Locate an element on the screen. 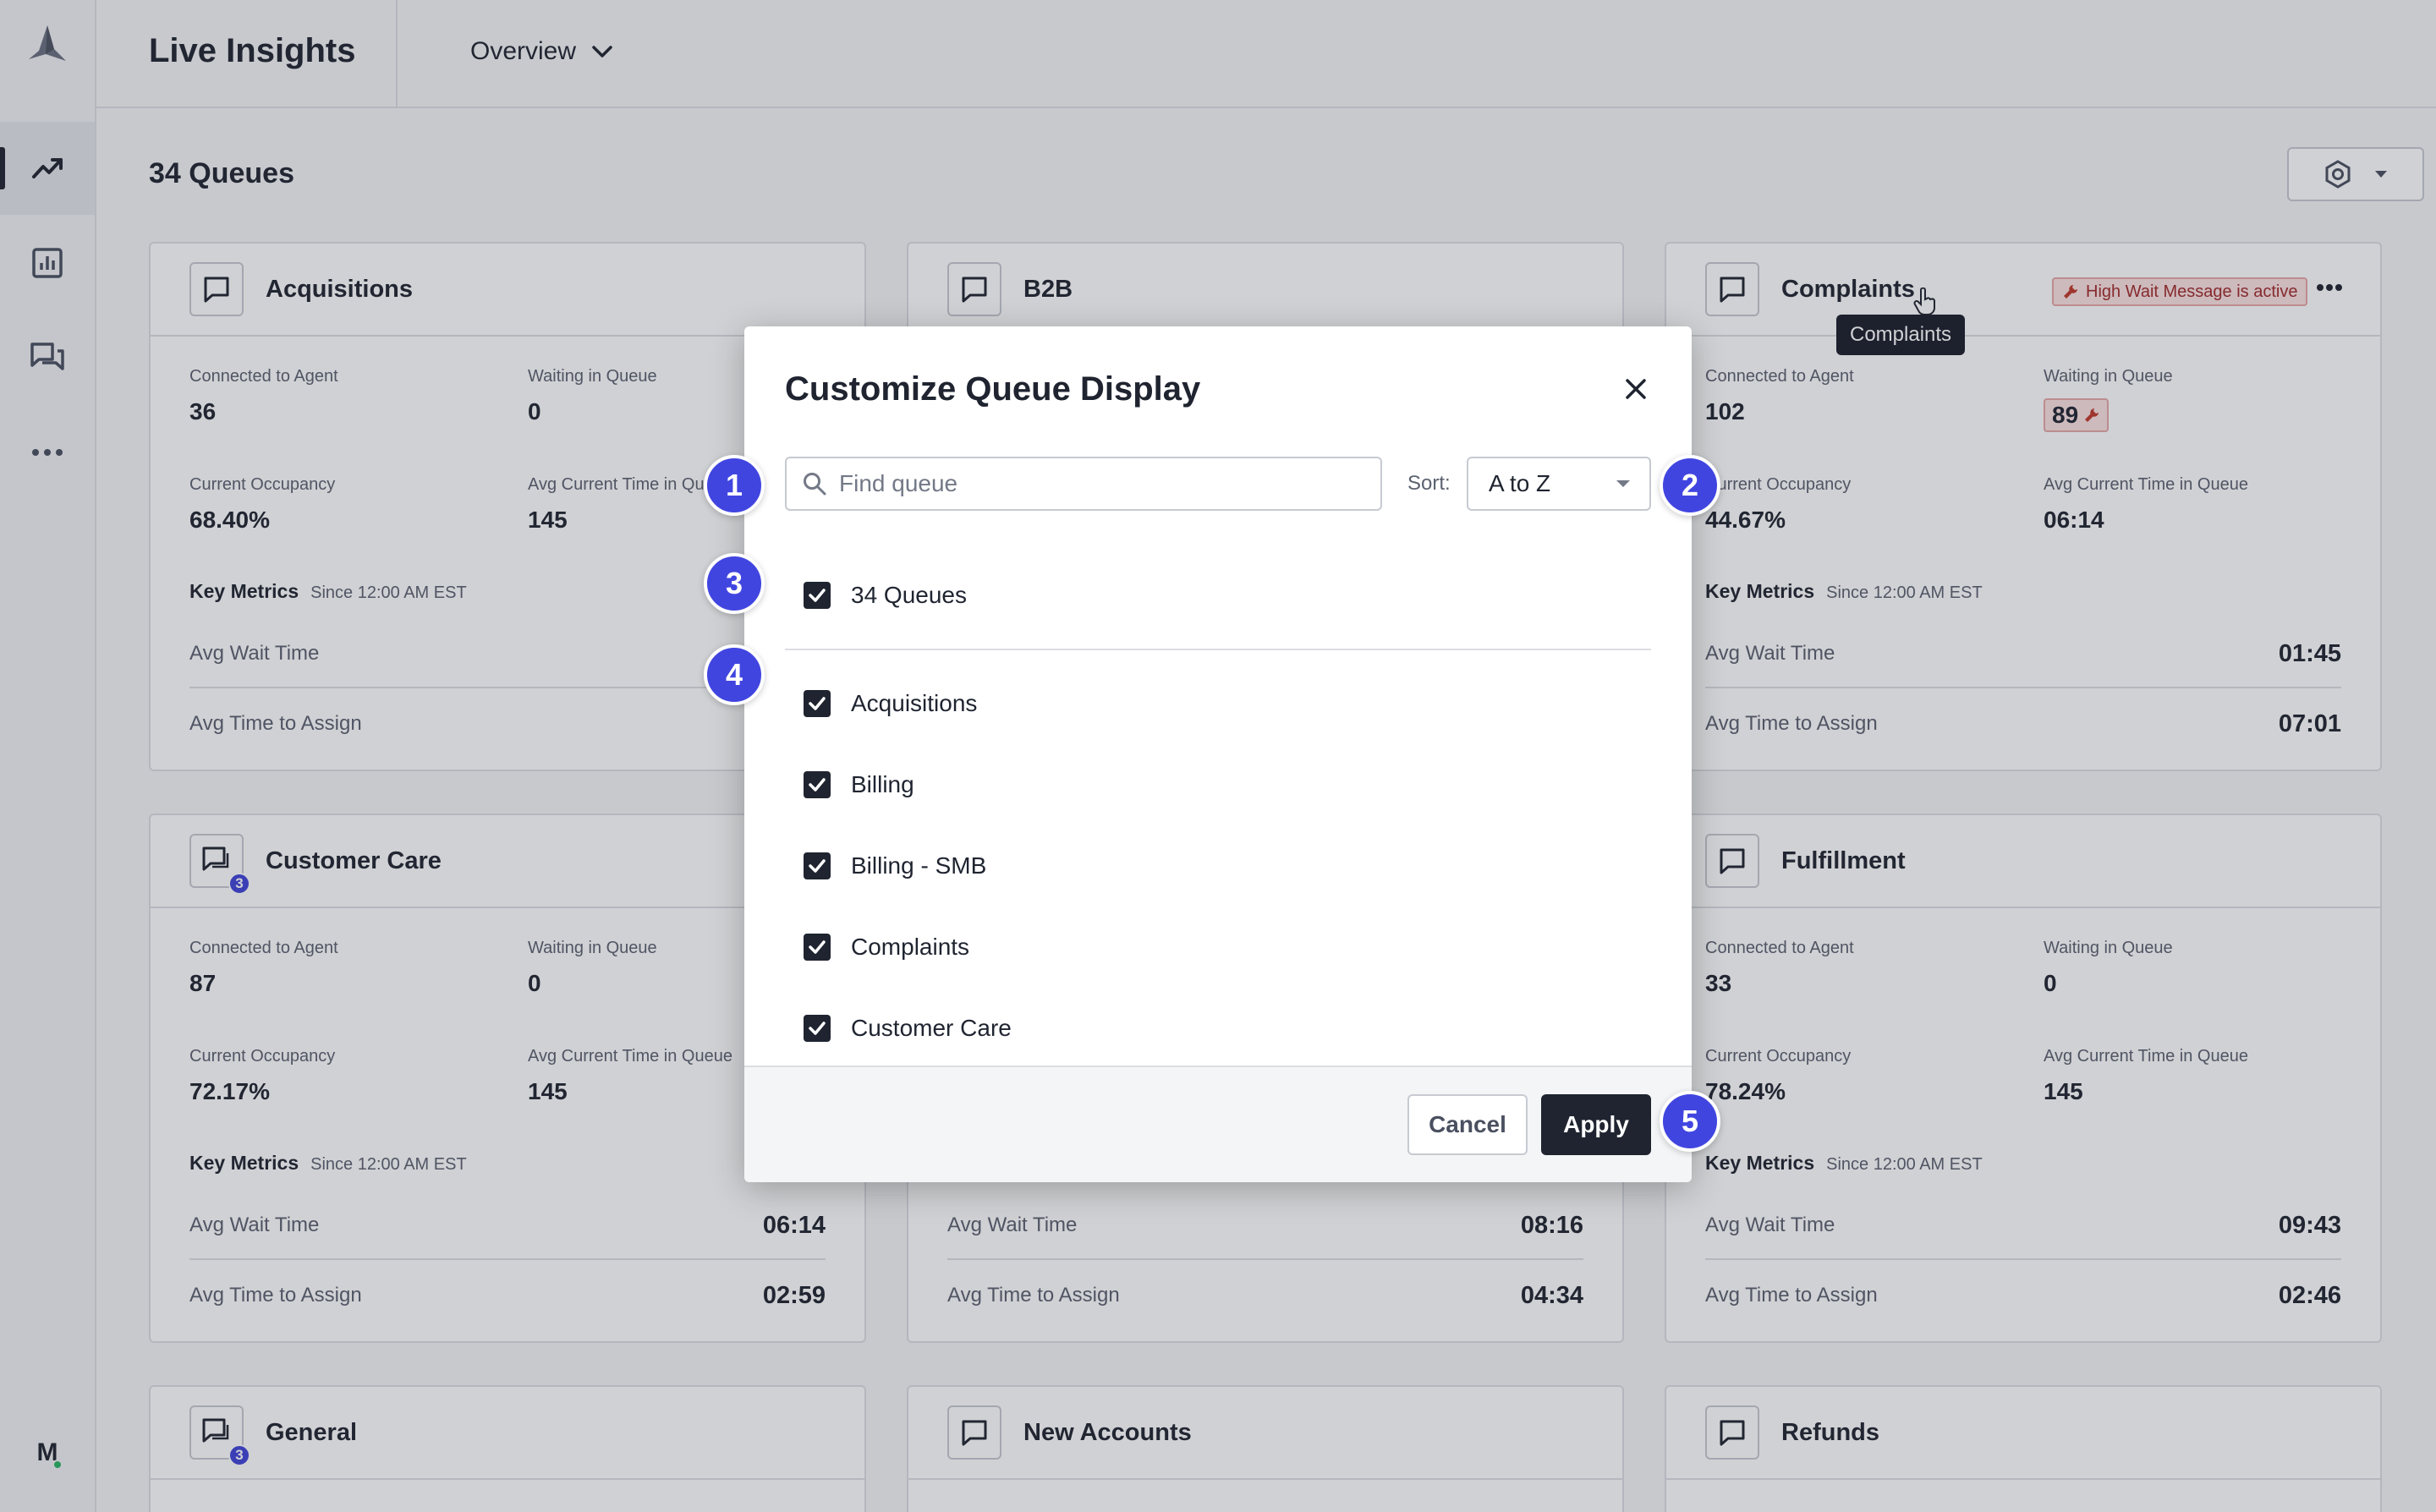  sort-label: Sort: is located at coordinates (1429, 483).